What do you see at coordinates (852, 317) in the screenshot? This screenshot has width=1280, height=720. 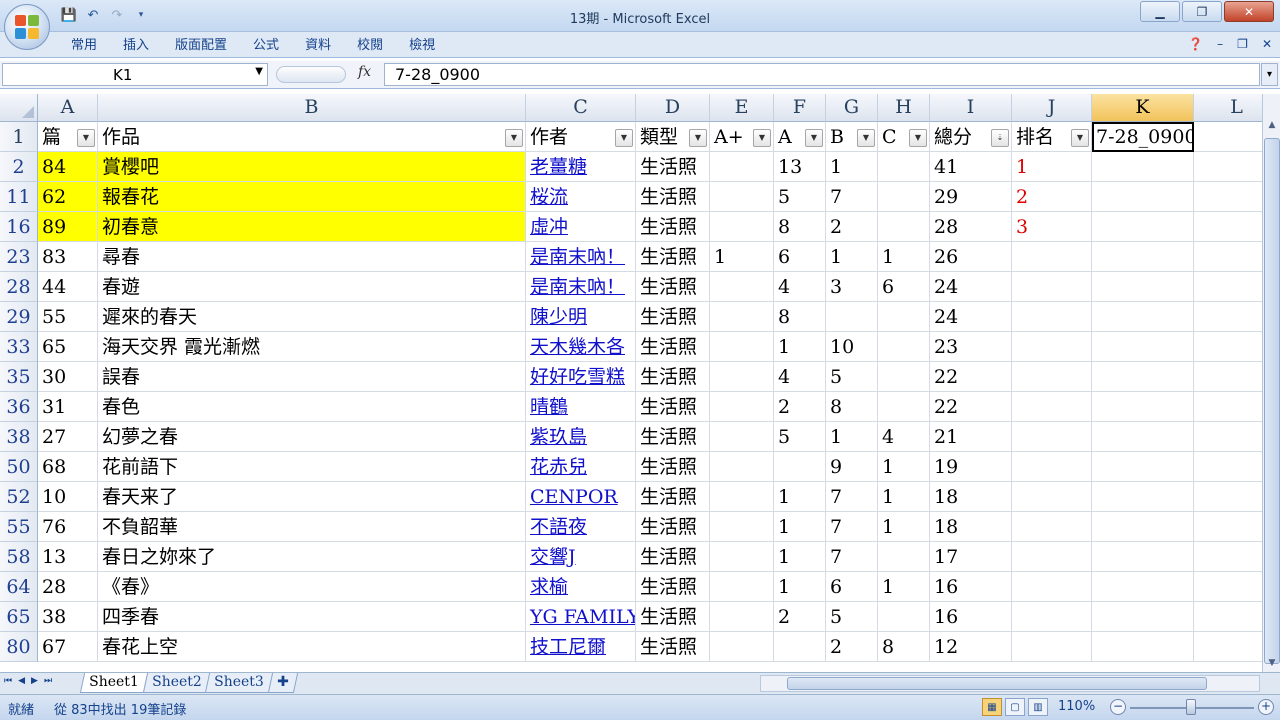 I see `cell-g` at bounding box center [852, 317].